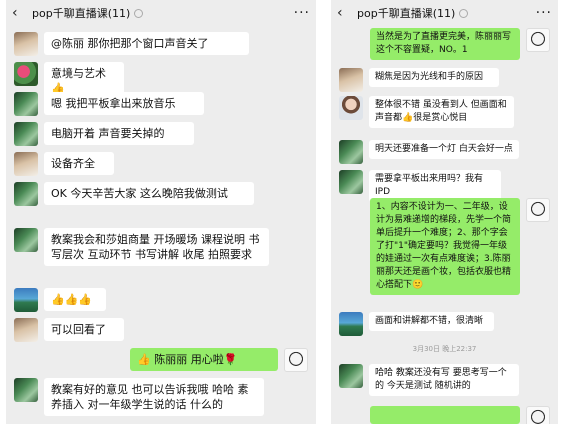  Describe the element at coordinates (149, 193) in the screenshot. I see `message-bubble: OK 今天辛苦大家 这么晚陪我做测试` at that location.